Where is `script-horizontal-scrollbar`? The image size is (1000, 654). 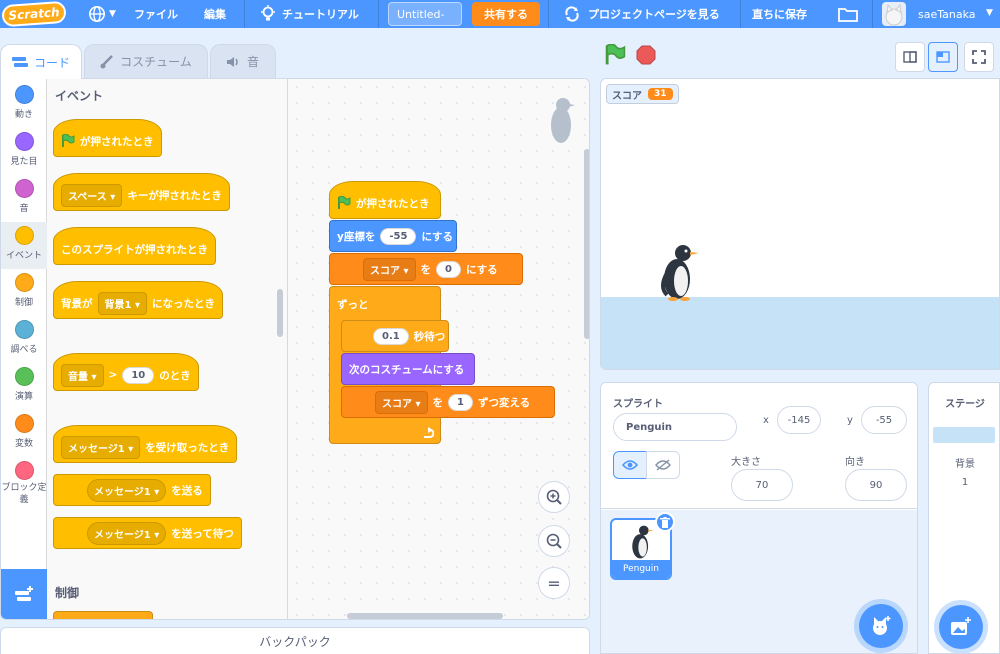 script-horizontal-scrollbar is located at coordinates (425, 616).